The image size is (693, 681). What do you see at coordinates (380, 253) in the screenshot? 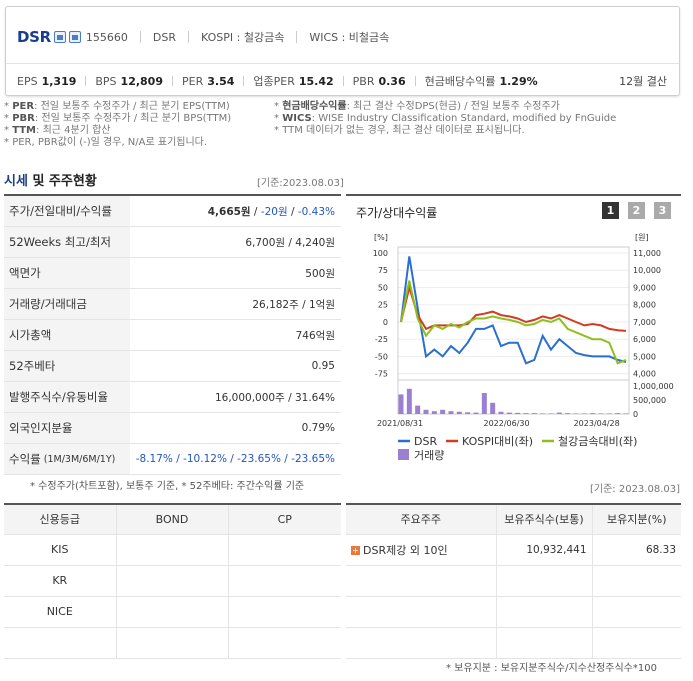
I see `y-tick-left: 100` at bounding box center [380, 253].